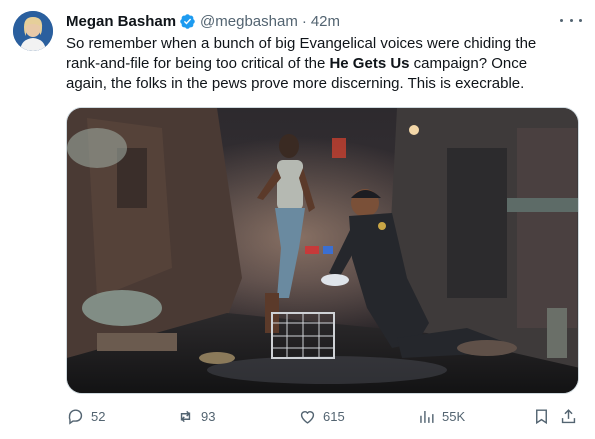 This screenshot has height=439, width=595. Describe the element at coordinates (454, 416) in the screenshot. I see `views-count: 55K` at that location.